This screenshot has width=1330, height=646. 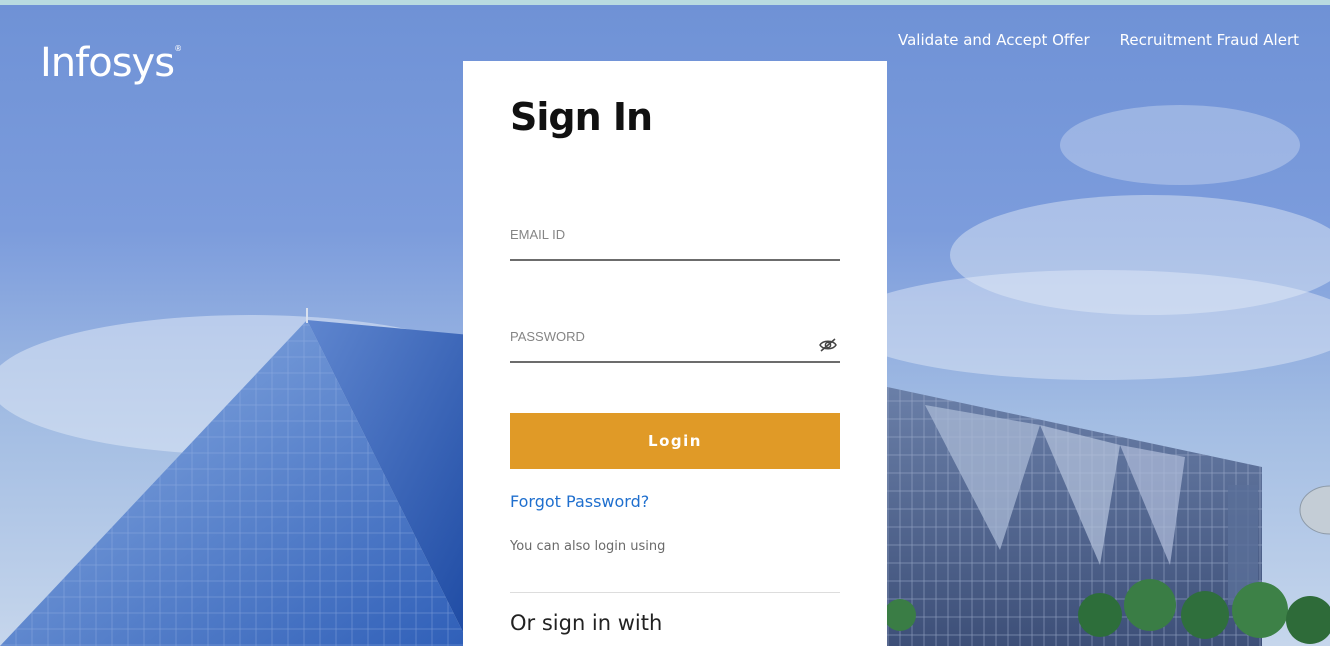 What do you see at coordinates (675, 441) in the screenshot?
I see `login-button: Login` at bounding box center [675, 441].